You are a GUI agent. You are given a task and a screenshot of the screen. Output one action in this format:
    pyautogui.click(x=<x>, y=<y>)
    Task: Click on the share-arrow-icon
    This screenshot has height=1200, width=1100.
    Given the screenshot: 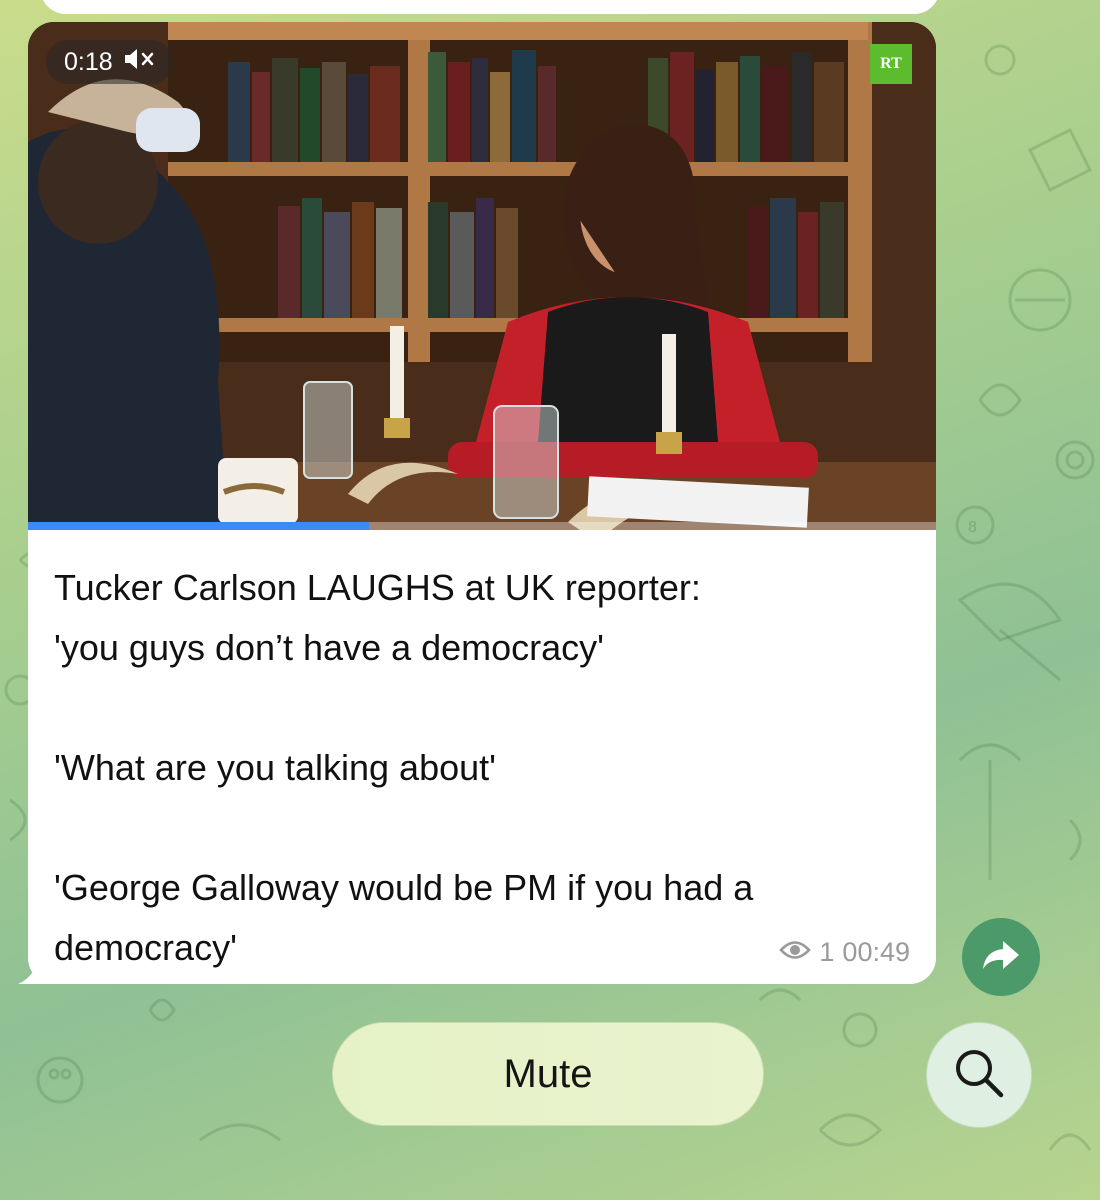 What is the action you would take?
    pyautogui.click(x=1001, y=957)
    